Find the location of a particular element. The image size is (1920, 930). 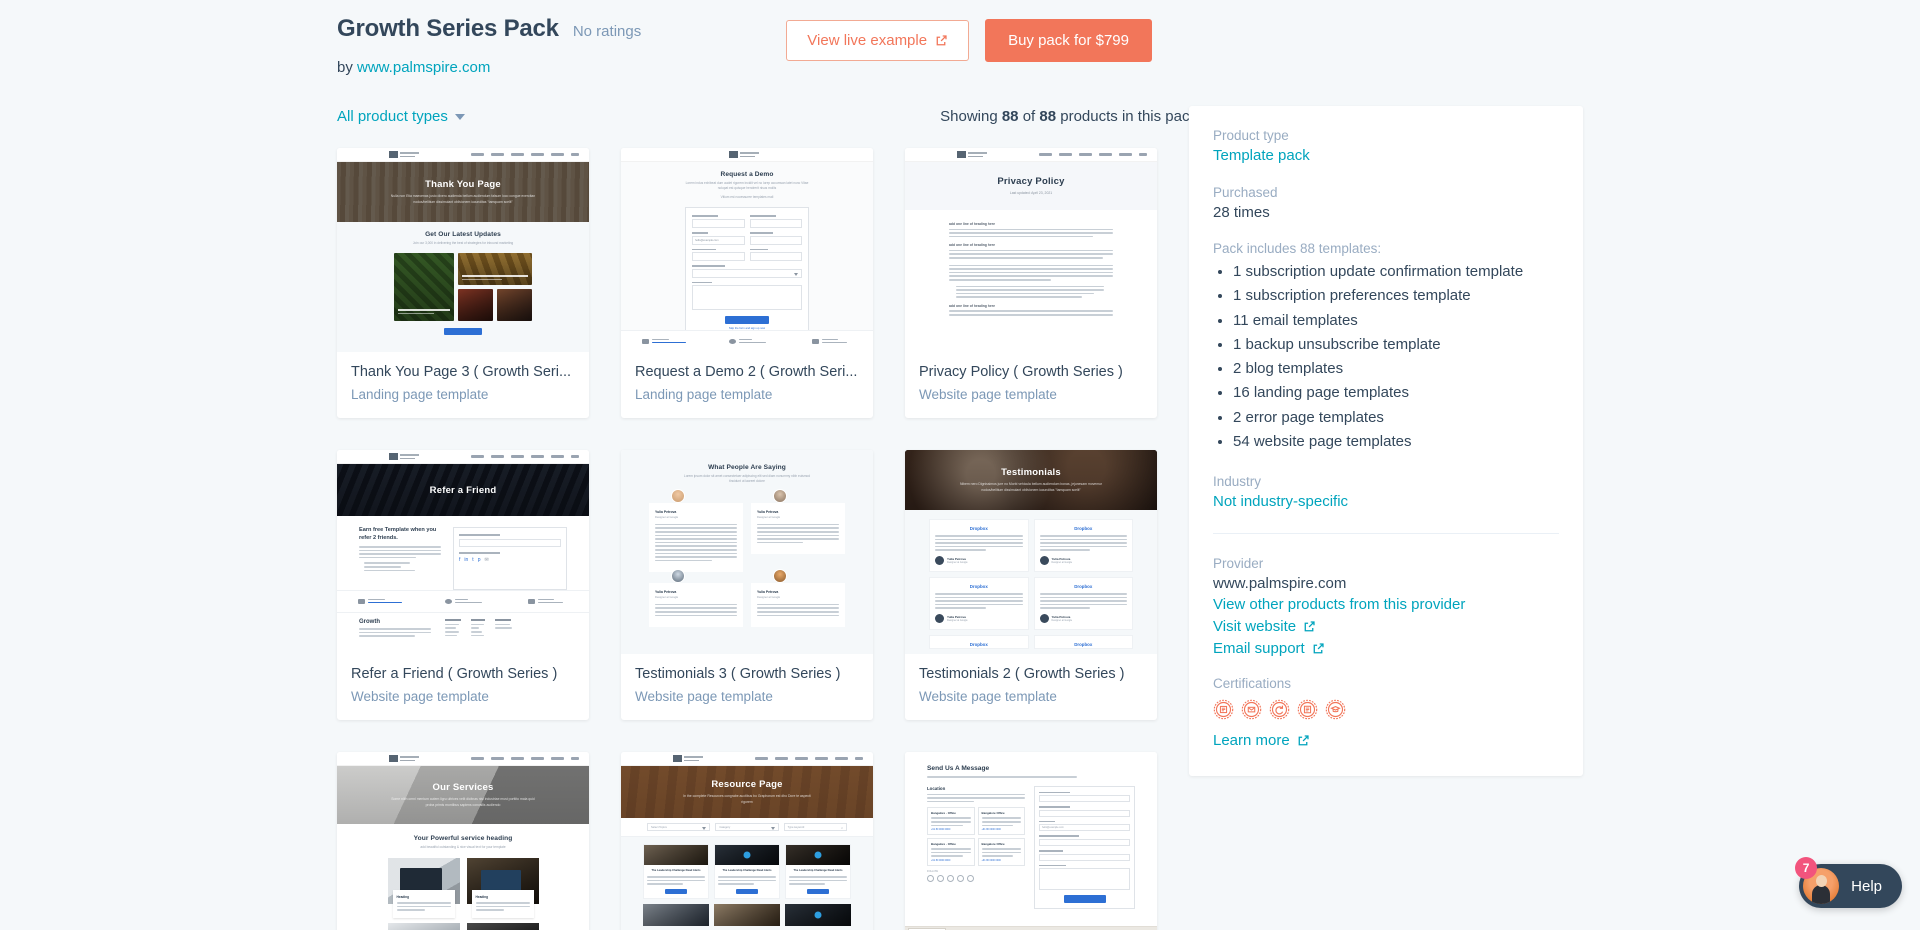

email-support-label: Email support is located at coordinates (1259, 649).